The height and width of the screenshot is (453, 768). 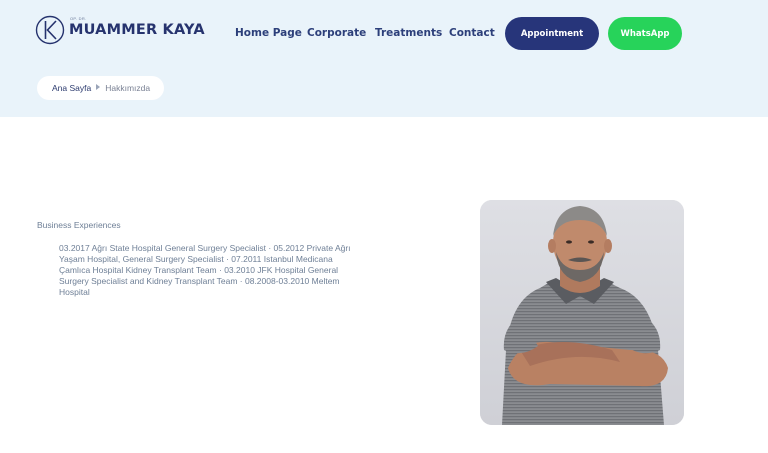 I want to click on nav-treatments: Treatments, so click(x=408, y=33).